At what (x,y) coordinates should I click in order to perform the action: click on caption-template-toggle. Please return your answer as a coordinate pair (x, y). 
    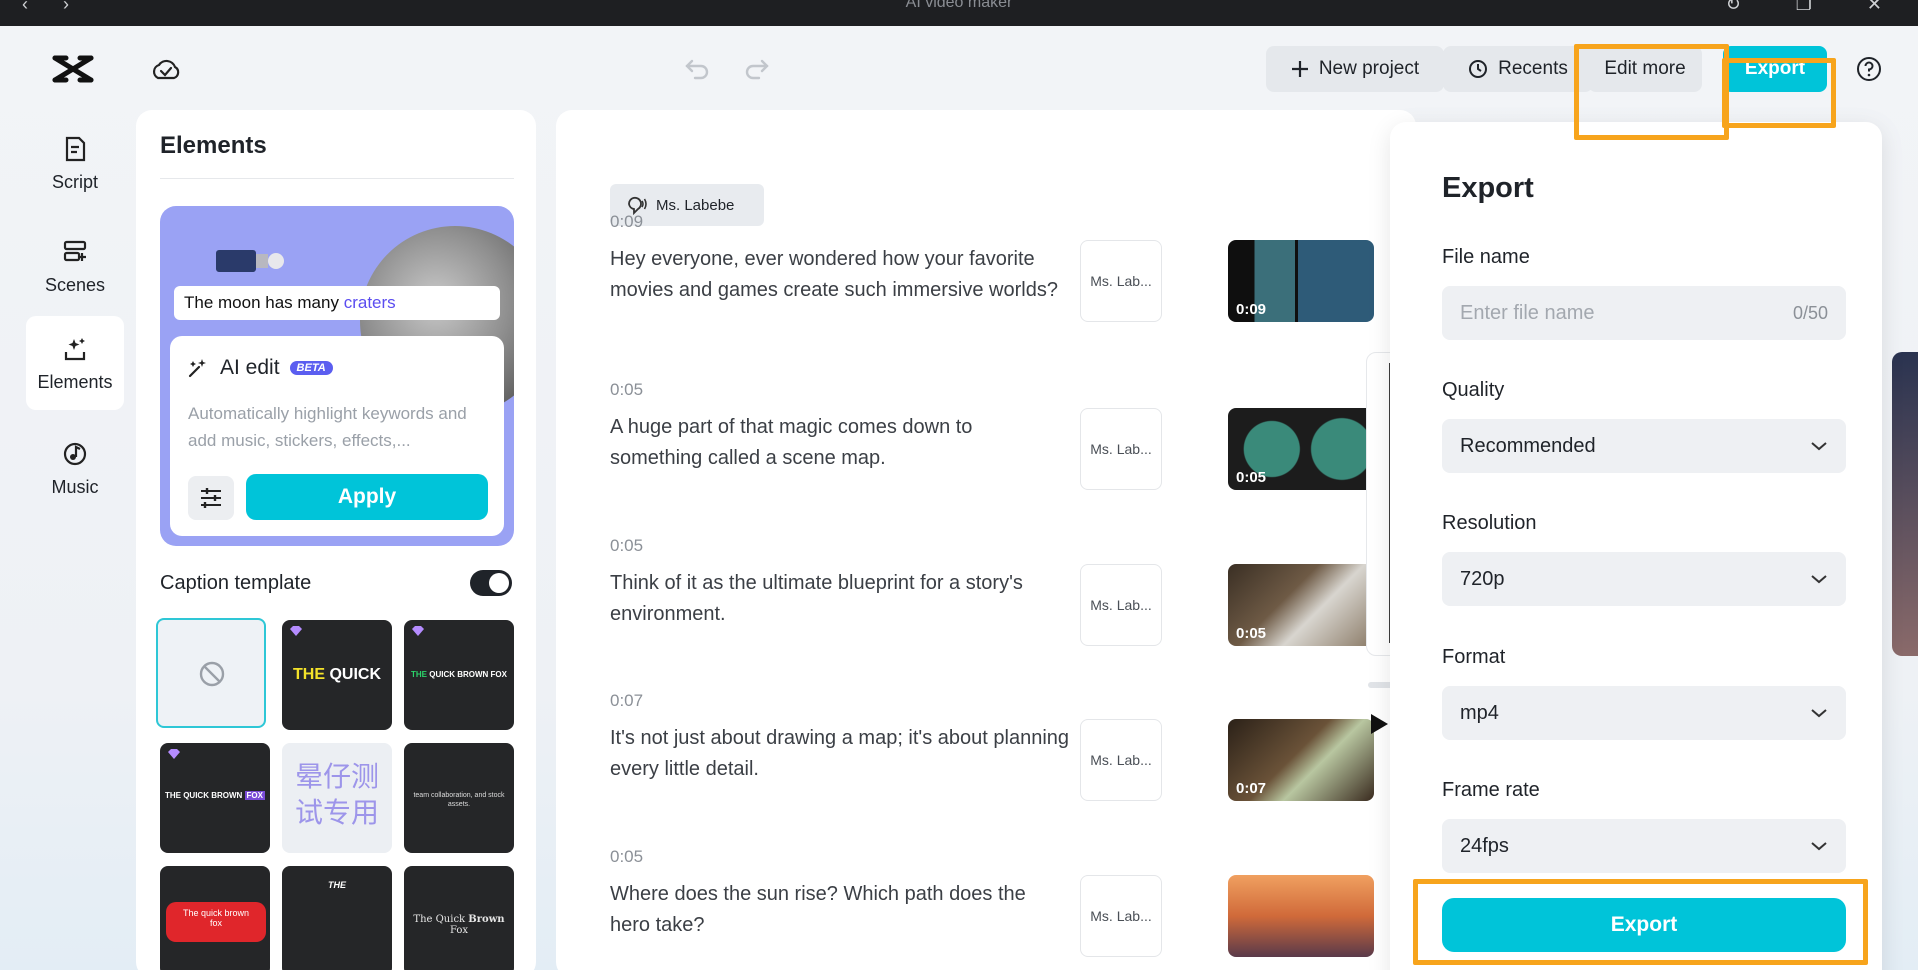
    Looking at the image, I should click on (491, 583).